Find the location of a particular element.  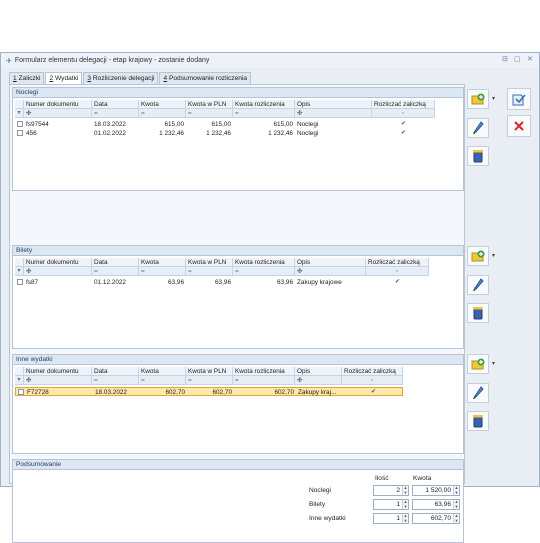

amount-field: 1 520,00 ▲ ▼ is located at coordinates (436, 490).